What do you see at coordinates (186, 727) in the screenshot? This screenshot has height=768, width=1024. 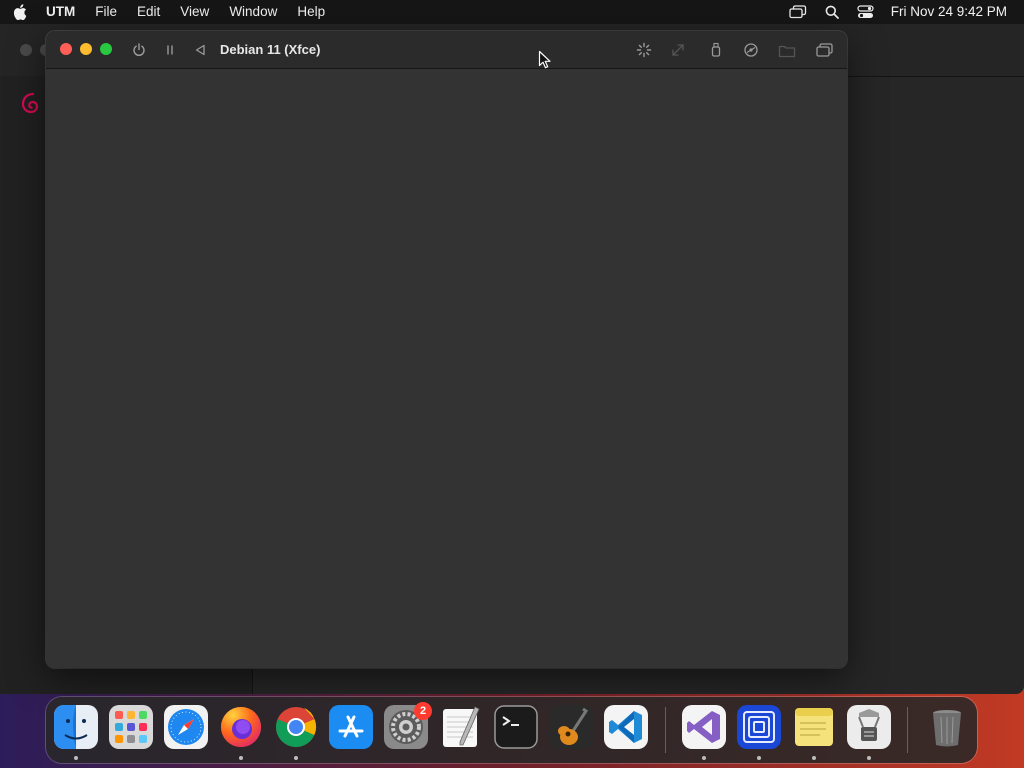 I see `dock-safari-icon` at bounding box center [186, 727].